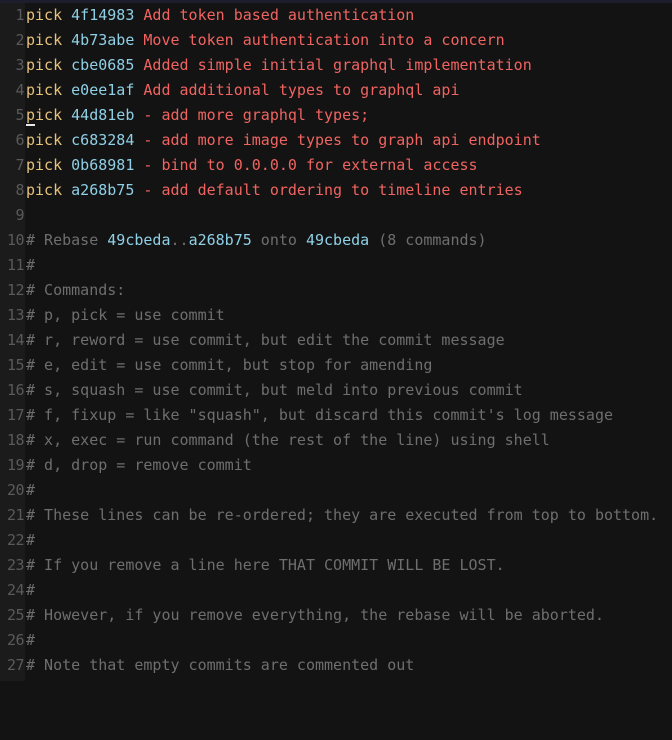 This screenshot has height=740, width=672. What do you see at coordinates (15, 490) in the screenshot?
I see `line-number: 20` at bounding box center [15, 490].